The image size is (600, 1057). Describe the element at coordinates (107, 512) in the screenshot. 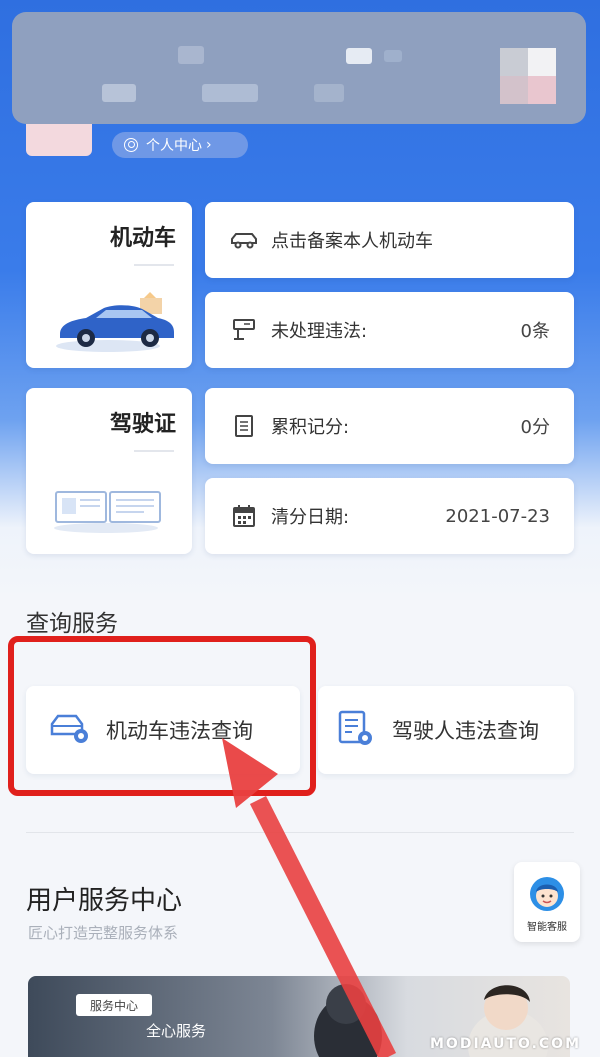

I see `license-illustration-icon` at that location.